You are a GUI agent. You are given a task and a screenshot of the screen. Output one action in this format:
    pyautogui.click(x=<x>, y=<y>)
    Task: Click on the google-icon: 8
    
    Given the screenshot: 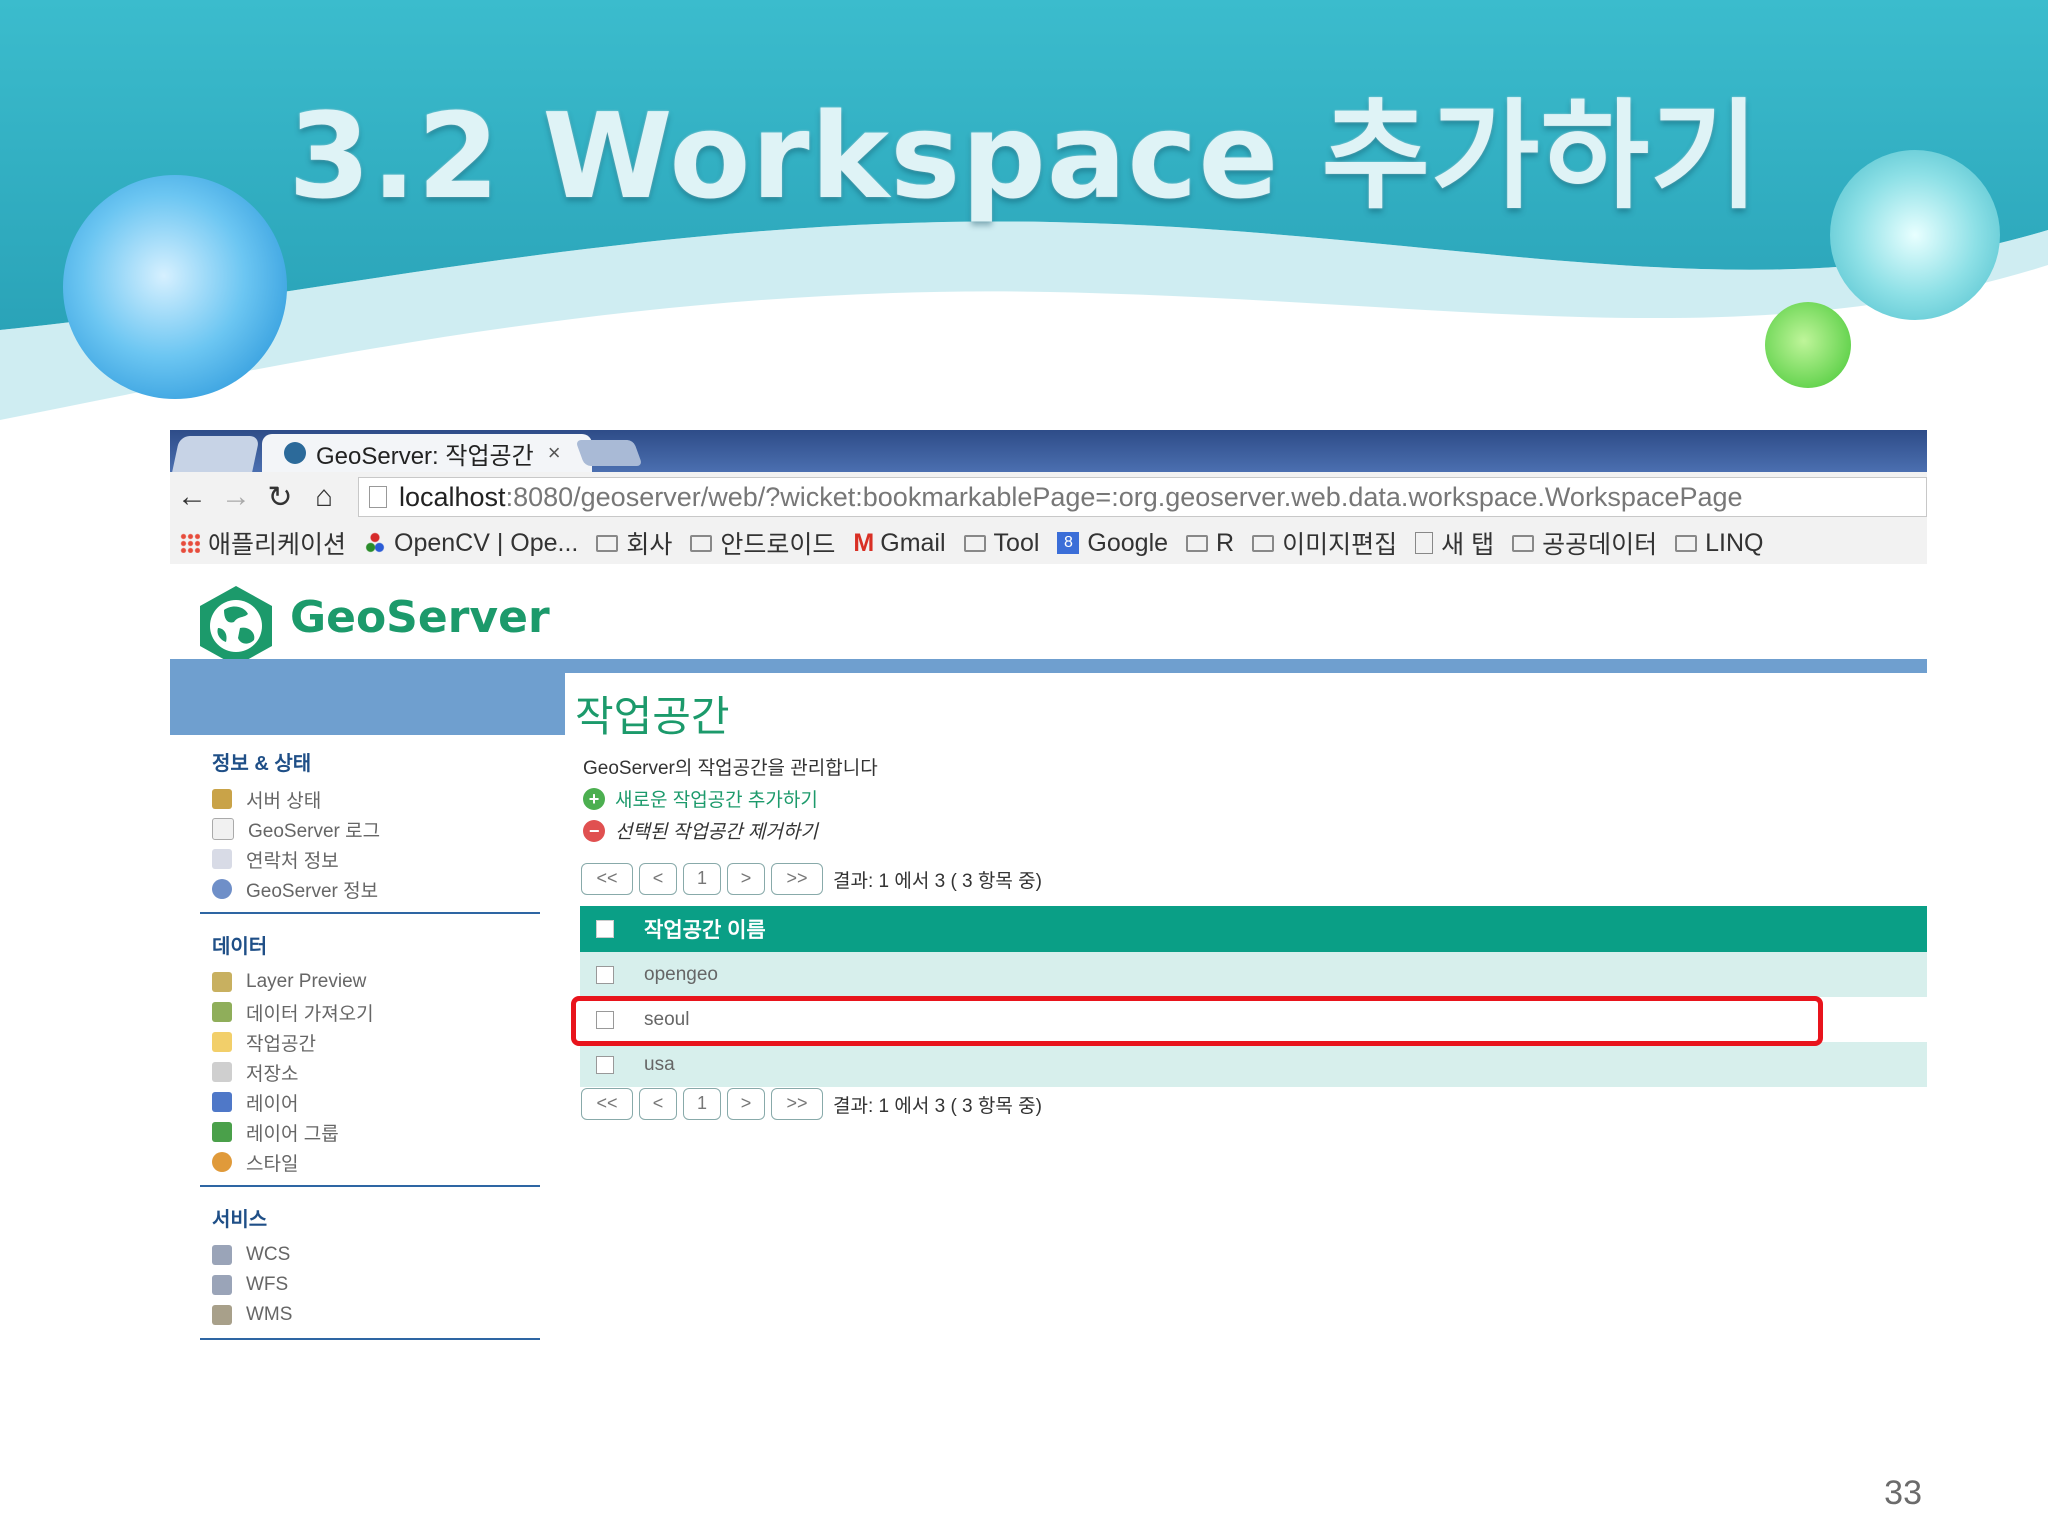 What is the action you would take?
    pyautogui.click(x=1068, y=543)
    